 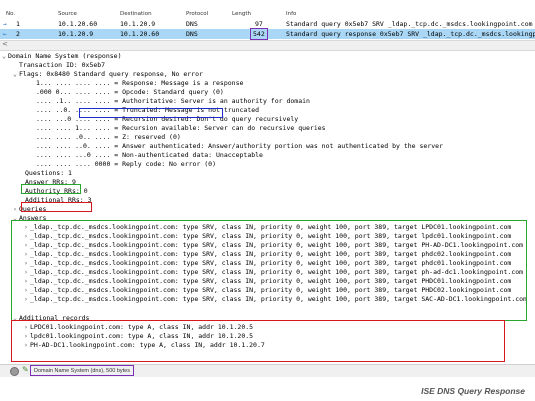 What do you see at coordinates (5, 24) in the screenshot?
I see `request-arrow-icon: →` at bounding box center [5, 24].